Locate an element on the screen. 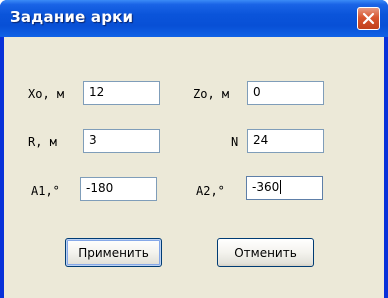  apply-button: Применить is located at coordinates (113, 252).